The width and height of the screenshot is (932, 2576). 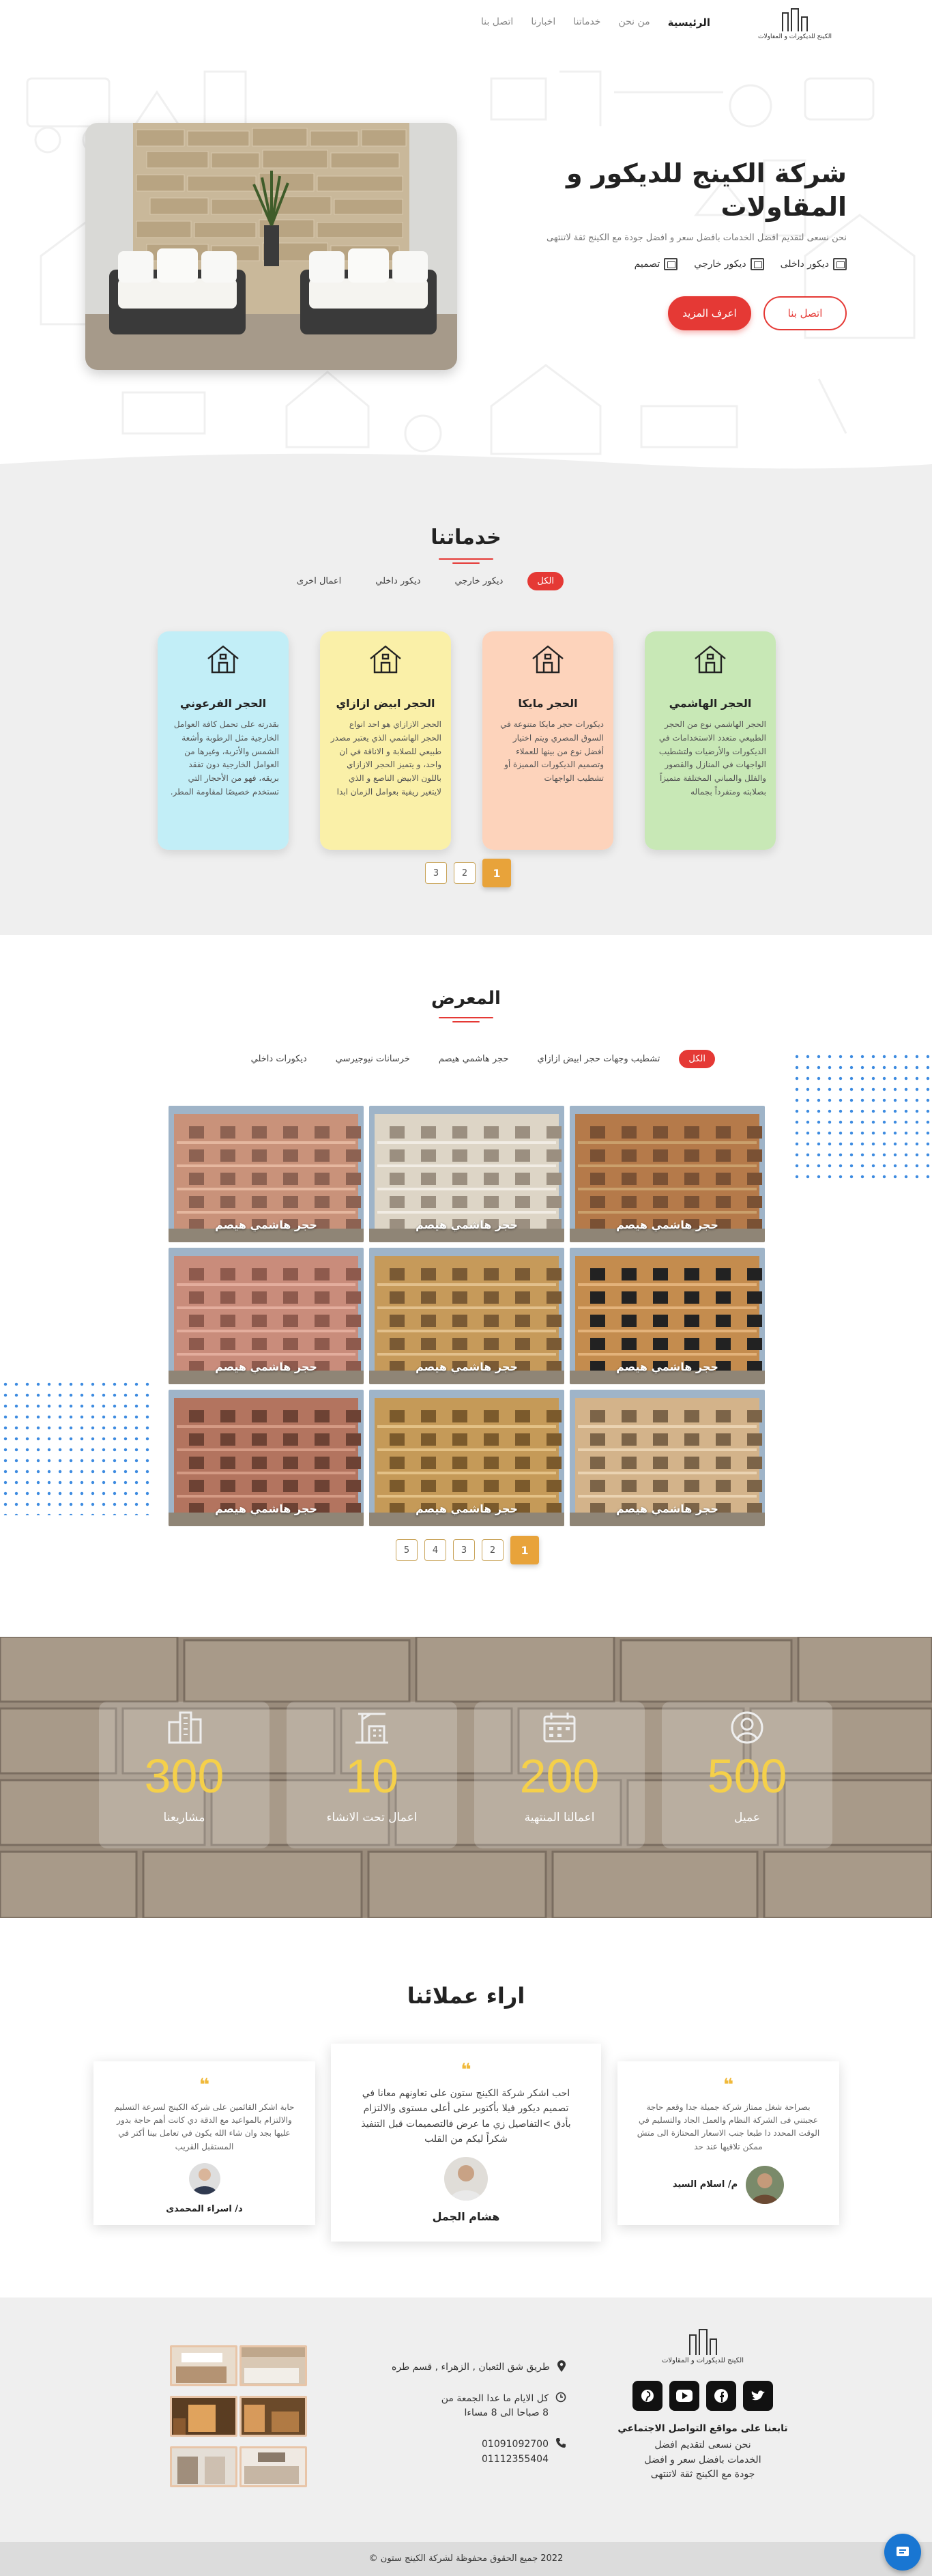 I want to click on stat-value: 300, so click(x=184, y=1776).